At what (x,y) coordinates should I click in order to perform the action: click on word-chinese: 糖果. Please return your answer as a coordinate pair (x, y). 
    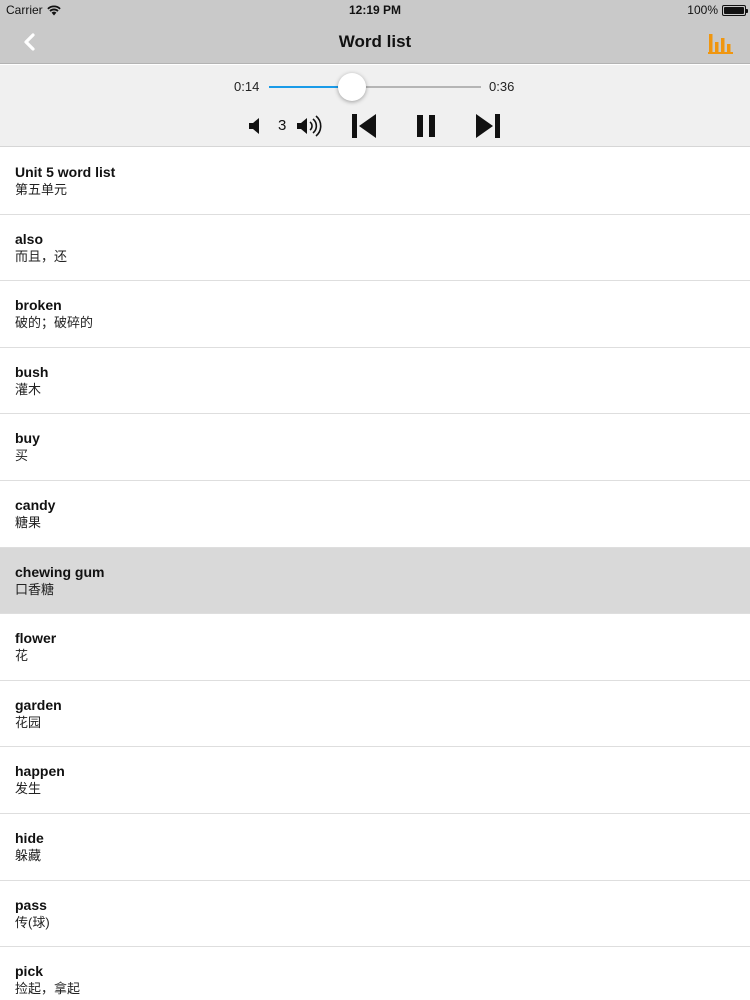
    Looking at the image, I should click on (28, 522).